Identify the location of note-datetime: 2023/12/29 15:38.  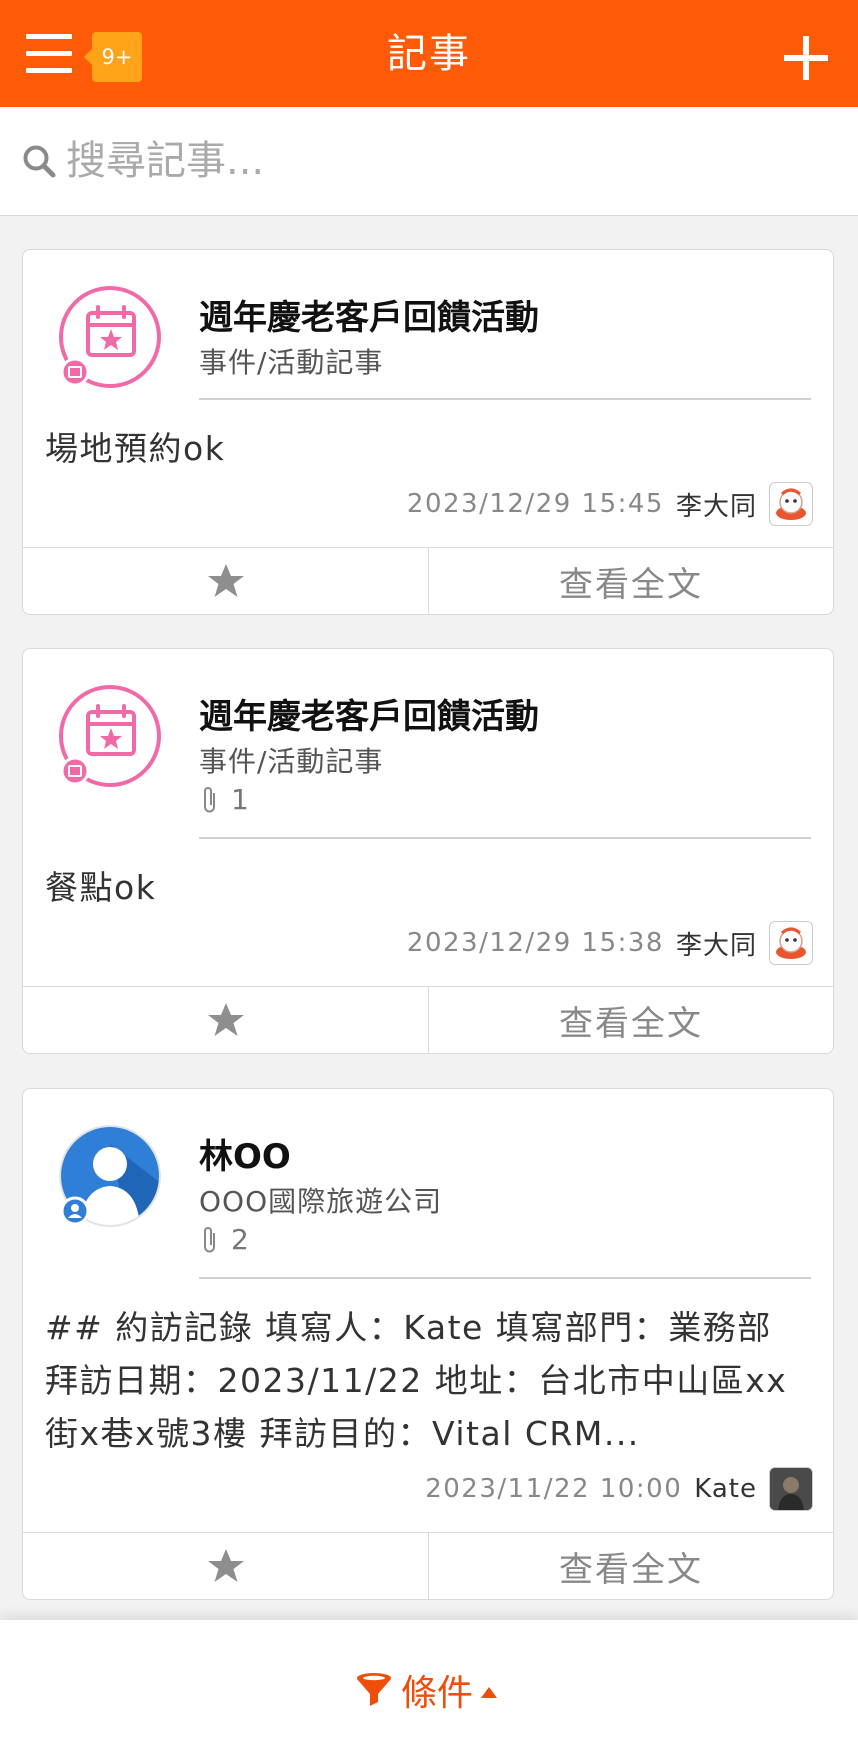
(535, 943).